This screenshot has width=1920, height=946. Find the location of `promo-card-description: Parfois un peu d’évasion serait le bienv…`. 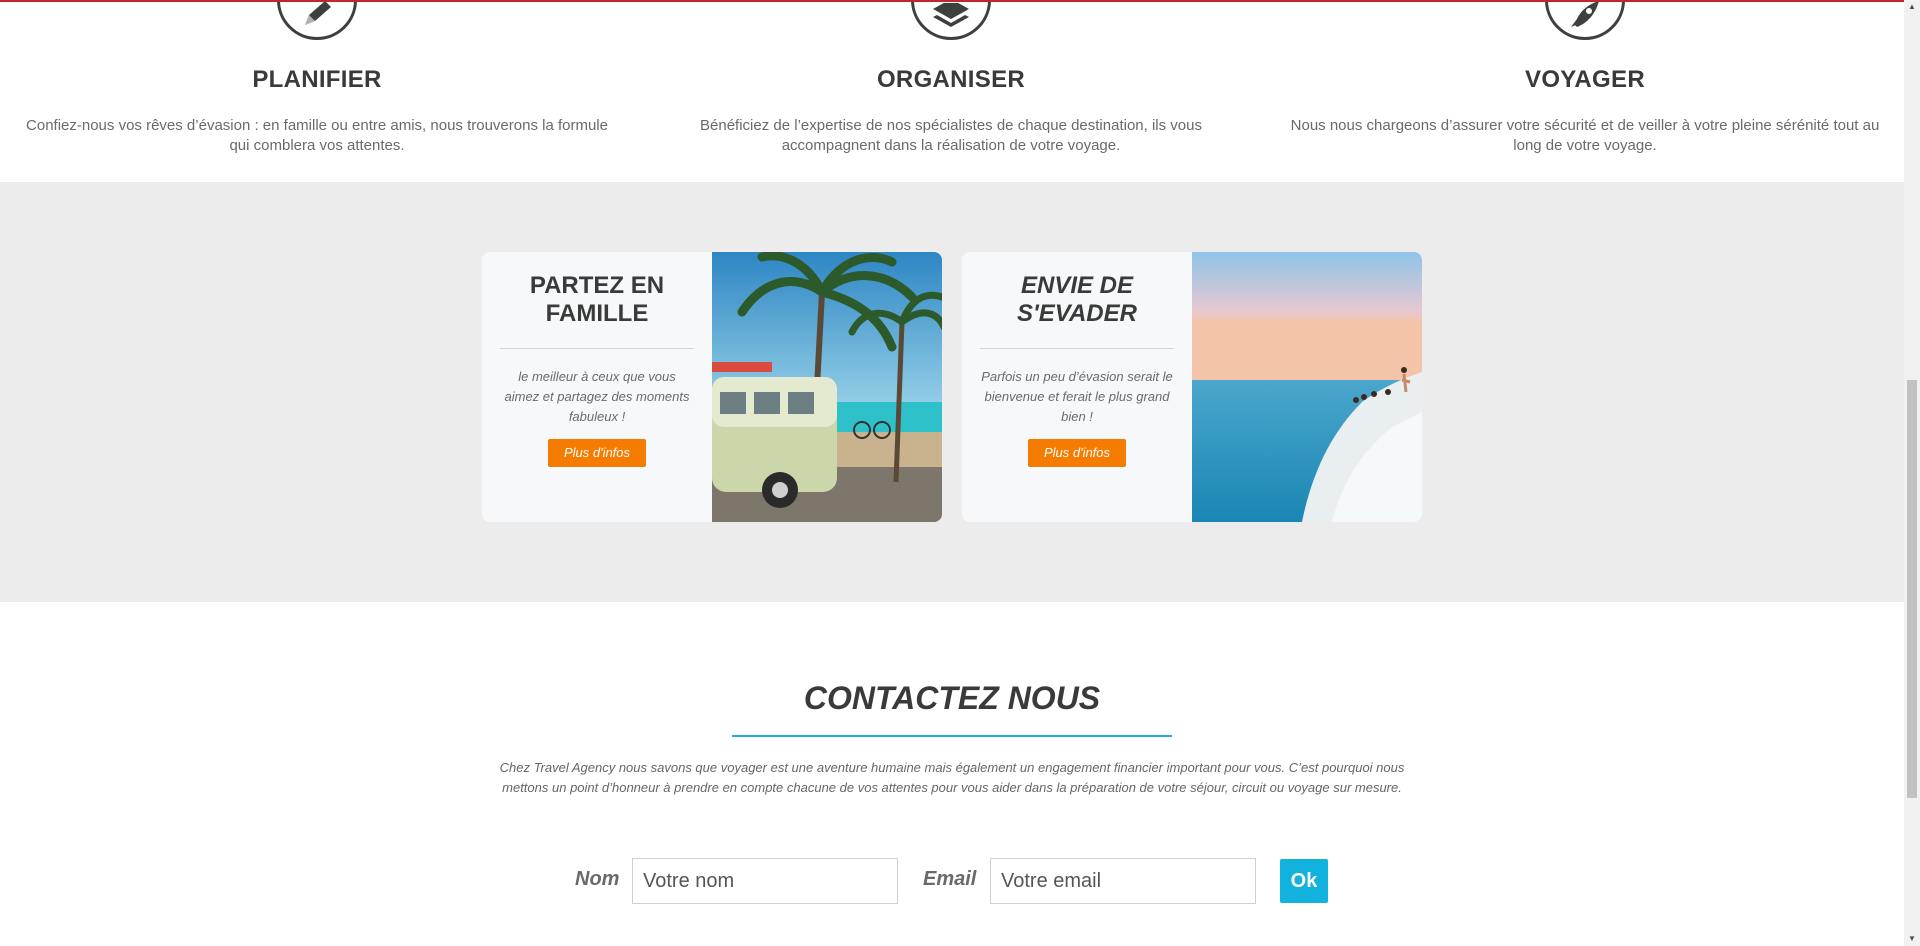

promo-card-description: Parfois un peu d’évasion serait le bienv… is located at coordinates (1077, 396).